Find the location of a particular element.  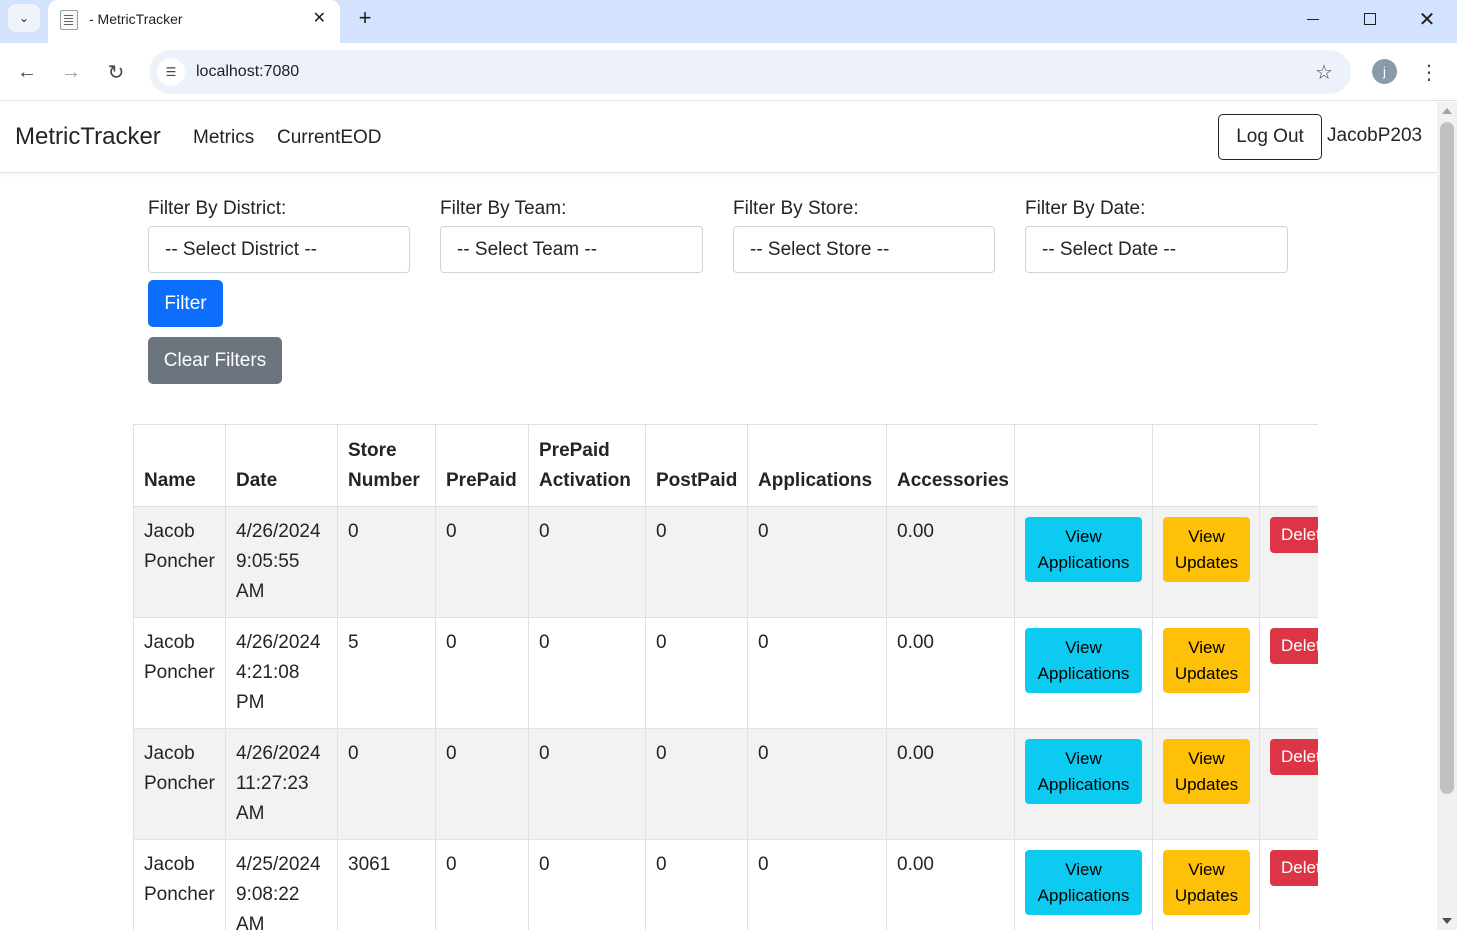

logout-button: Log Out is located at coordinates (1270, 137).